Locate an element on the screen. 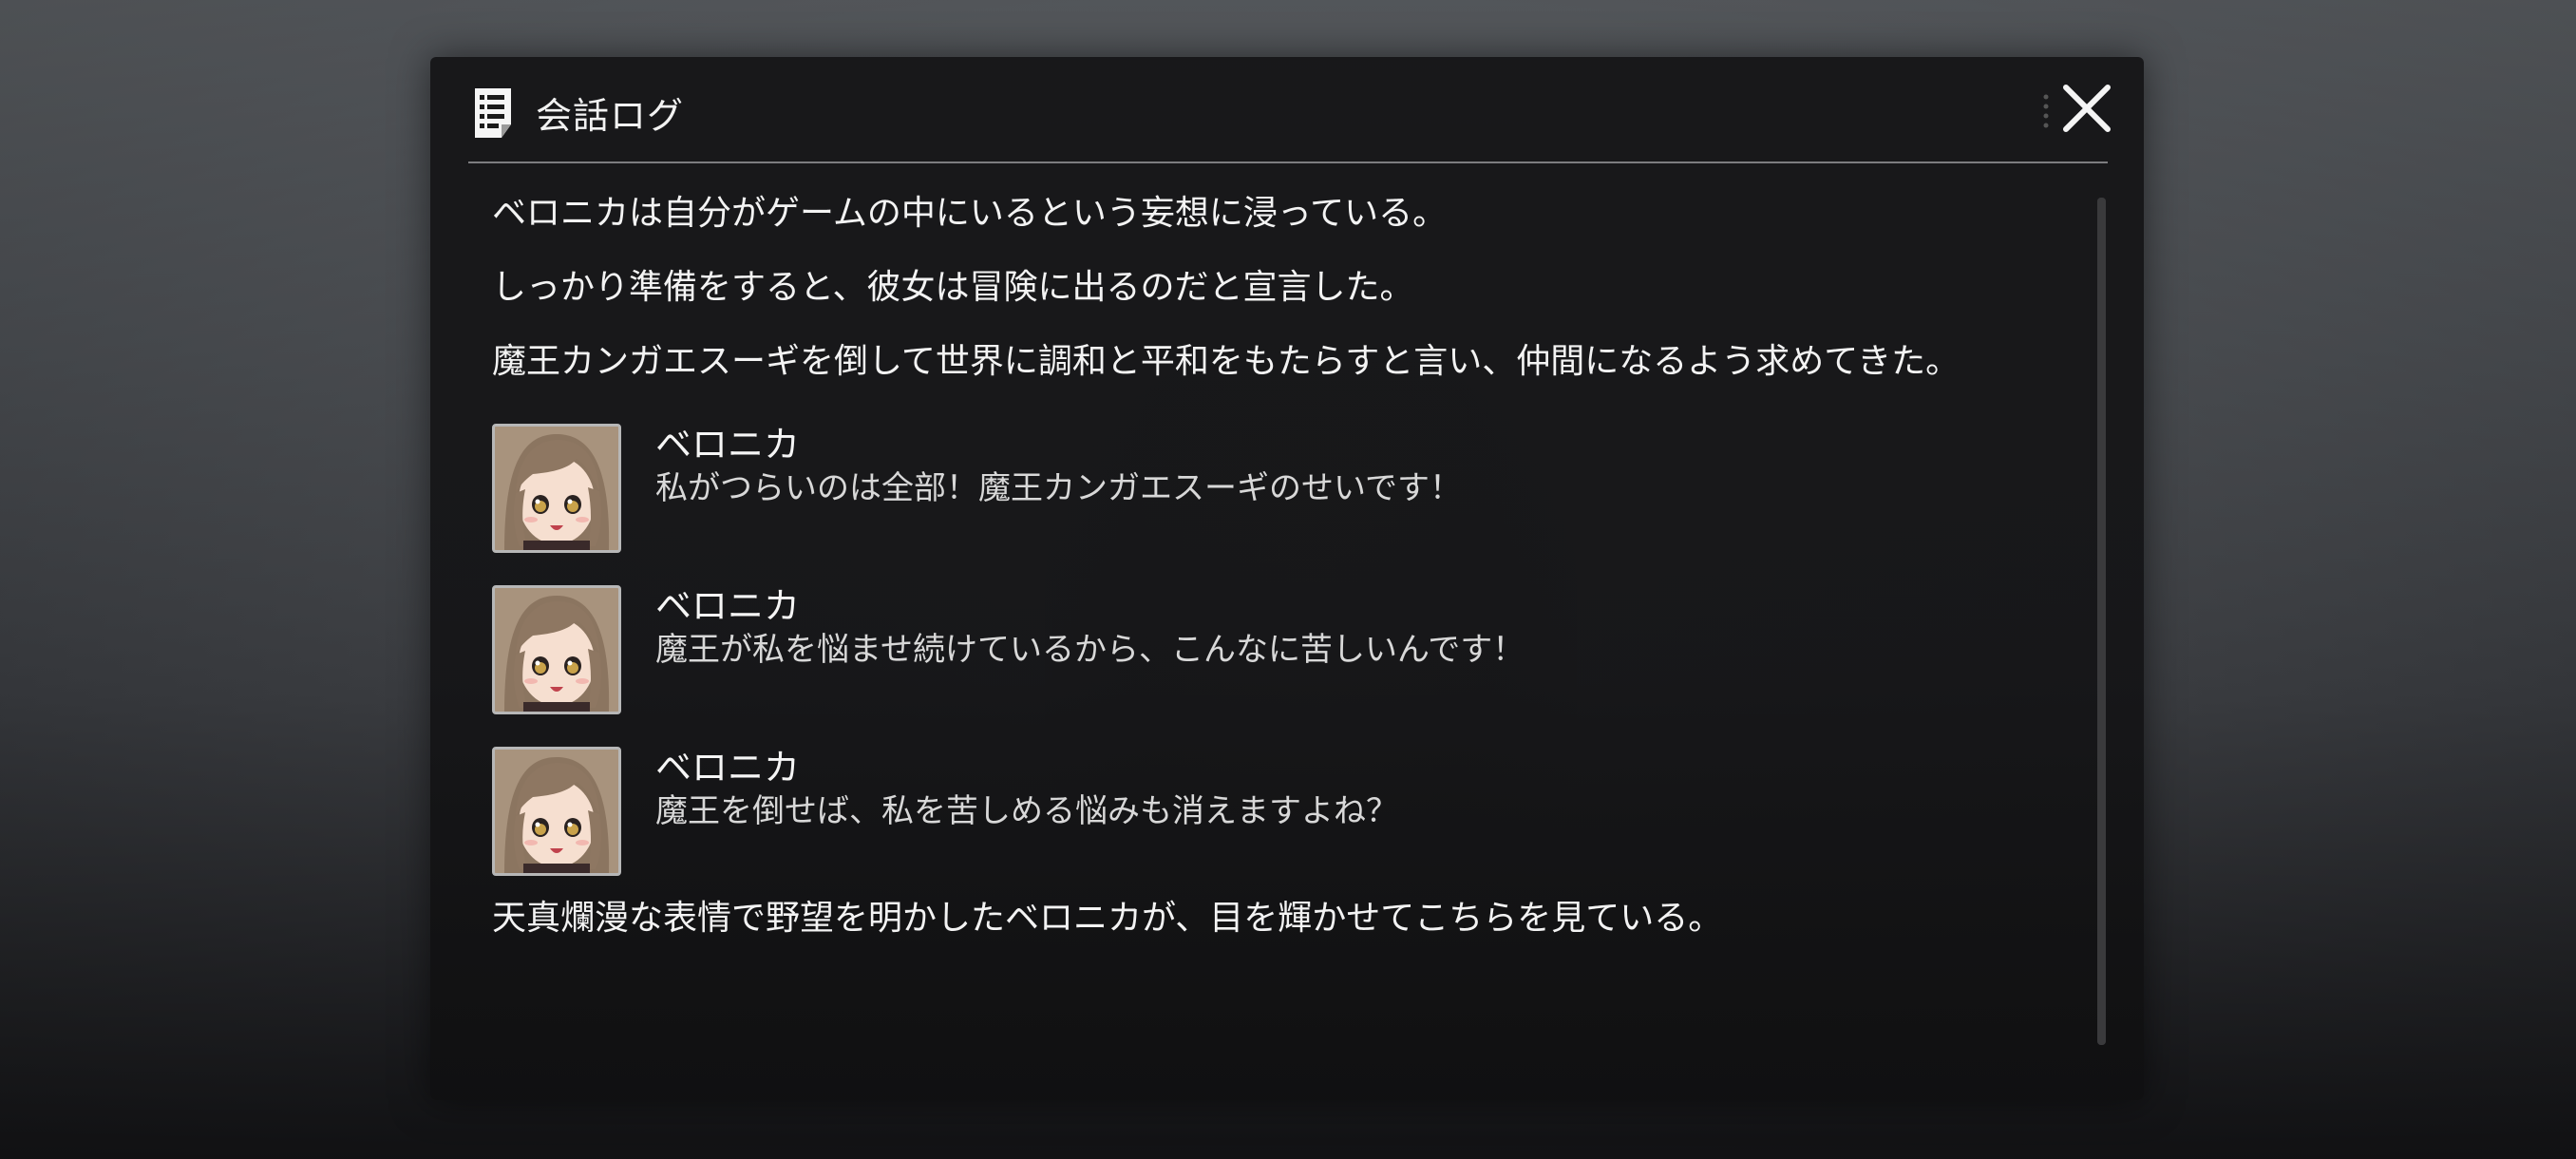  scrollbar-thumb is located at coordinates (2101, 621).